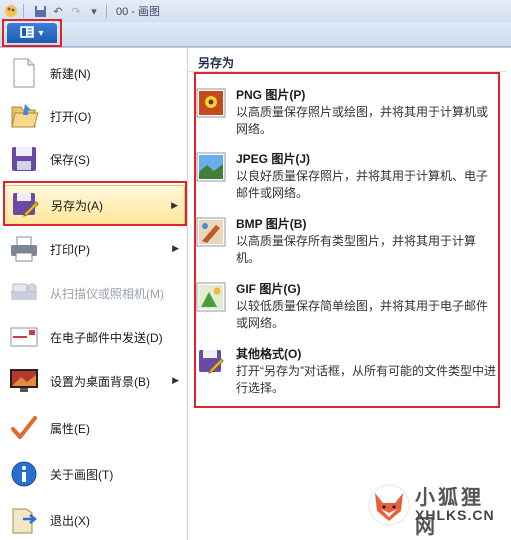 The image size is (511, 540). Describe the element at coordinates (76, 11) in the screenshot. I see `redo-icon: ↷` at that location.